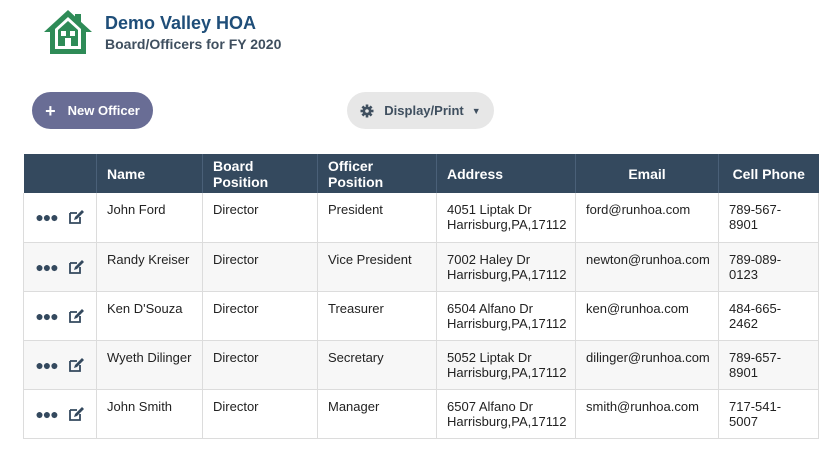 This screenshot has height=463, width=837. What do you see at coordinates (489, 209) in the screenshot?
I see `address-line-1: 4051 Liptak Dr` at bounding box center [489, 209].